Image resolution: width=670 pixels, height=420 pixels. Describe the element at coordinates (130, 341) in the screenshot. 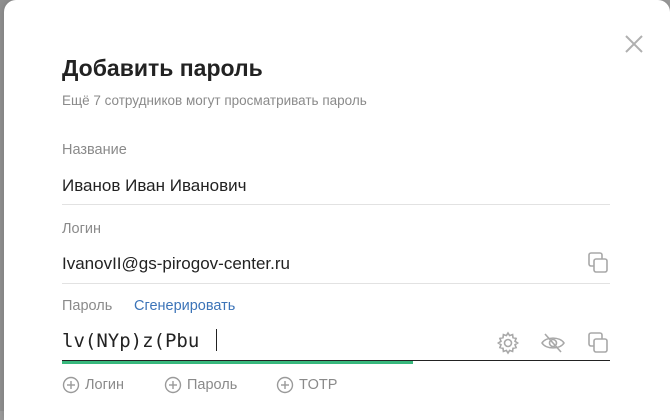

I see `password-input: lv(NYp)z(Pbu` at that location.